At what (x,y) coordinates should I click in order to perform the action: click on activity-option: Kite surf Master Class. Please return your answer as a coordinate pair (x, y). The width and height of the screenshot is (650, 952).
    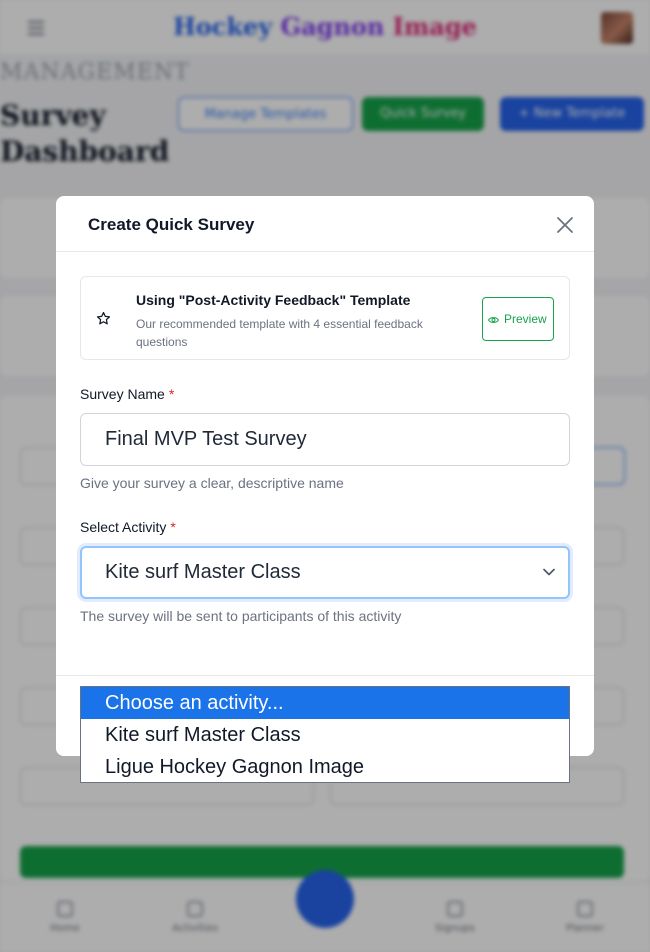
    Looking at the image, I should click on (325, 735).